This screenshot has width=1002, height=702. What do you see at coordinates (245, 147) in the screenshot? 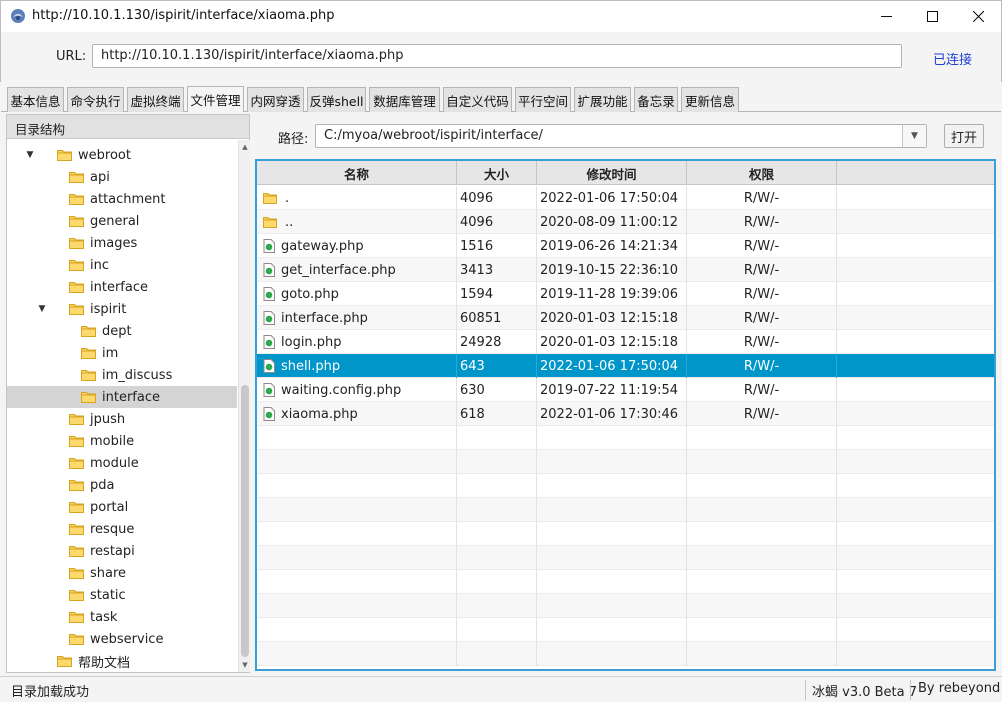
I see `scroll-up-icon: ▲` at bounding box center [245, 147].